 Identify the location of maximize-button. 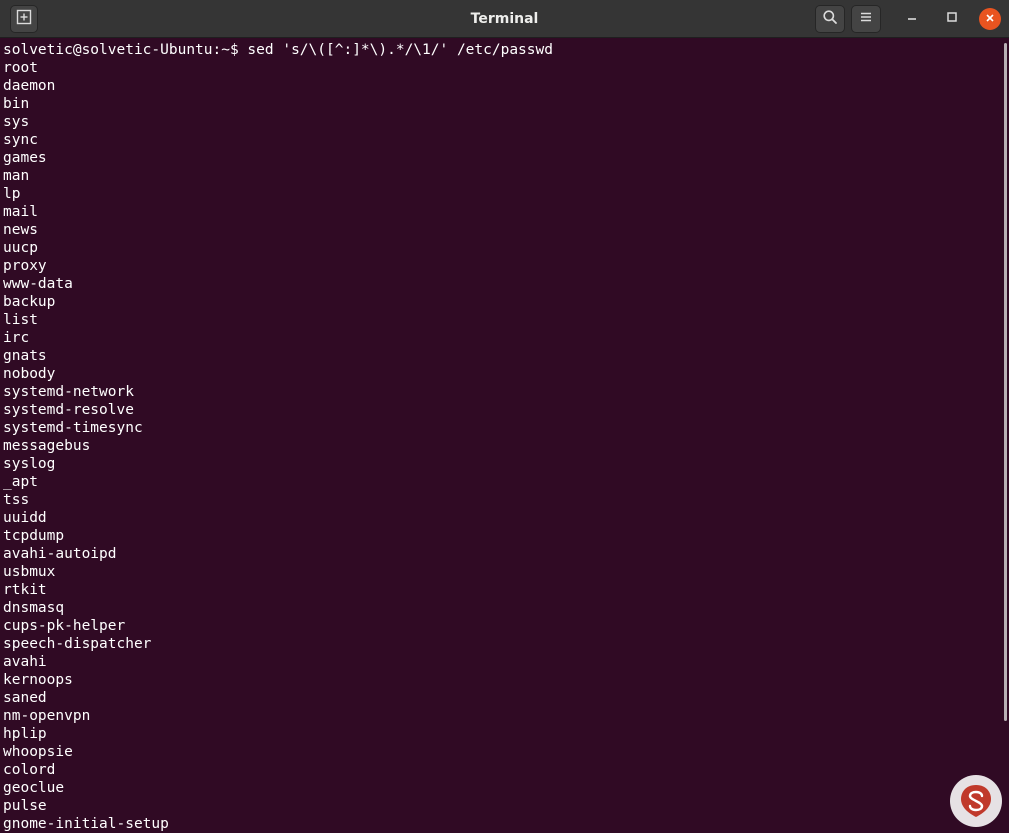
(952, 19).